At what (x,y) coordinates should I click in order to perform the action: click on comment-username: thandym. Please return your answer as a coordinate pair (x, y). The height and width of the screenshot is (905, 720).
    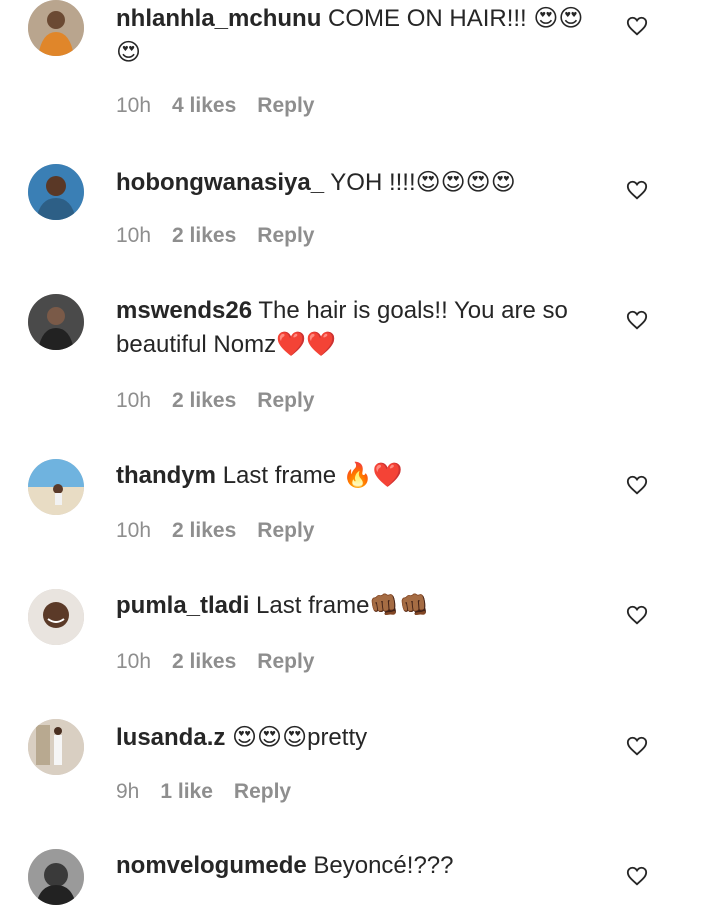
    Looking at the image, I should click on (166, 475).